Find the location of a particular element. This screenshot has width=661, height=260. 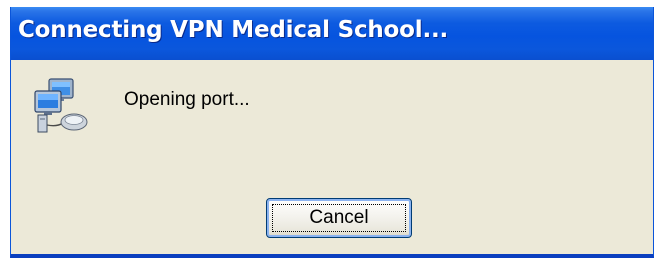

cancel-button: Cancel is located at coordinates (339, 218).